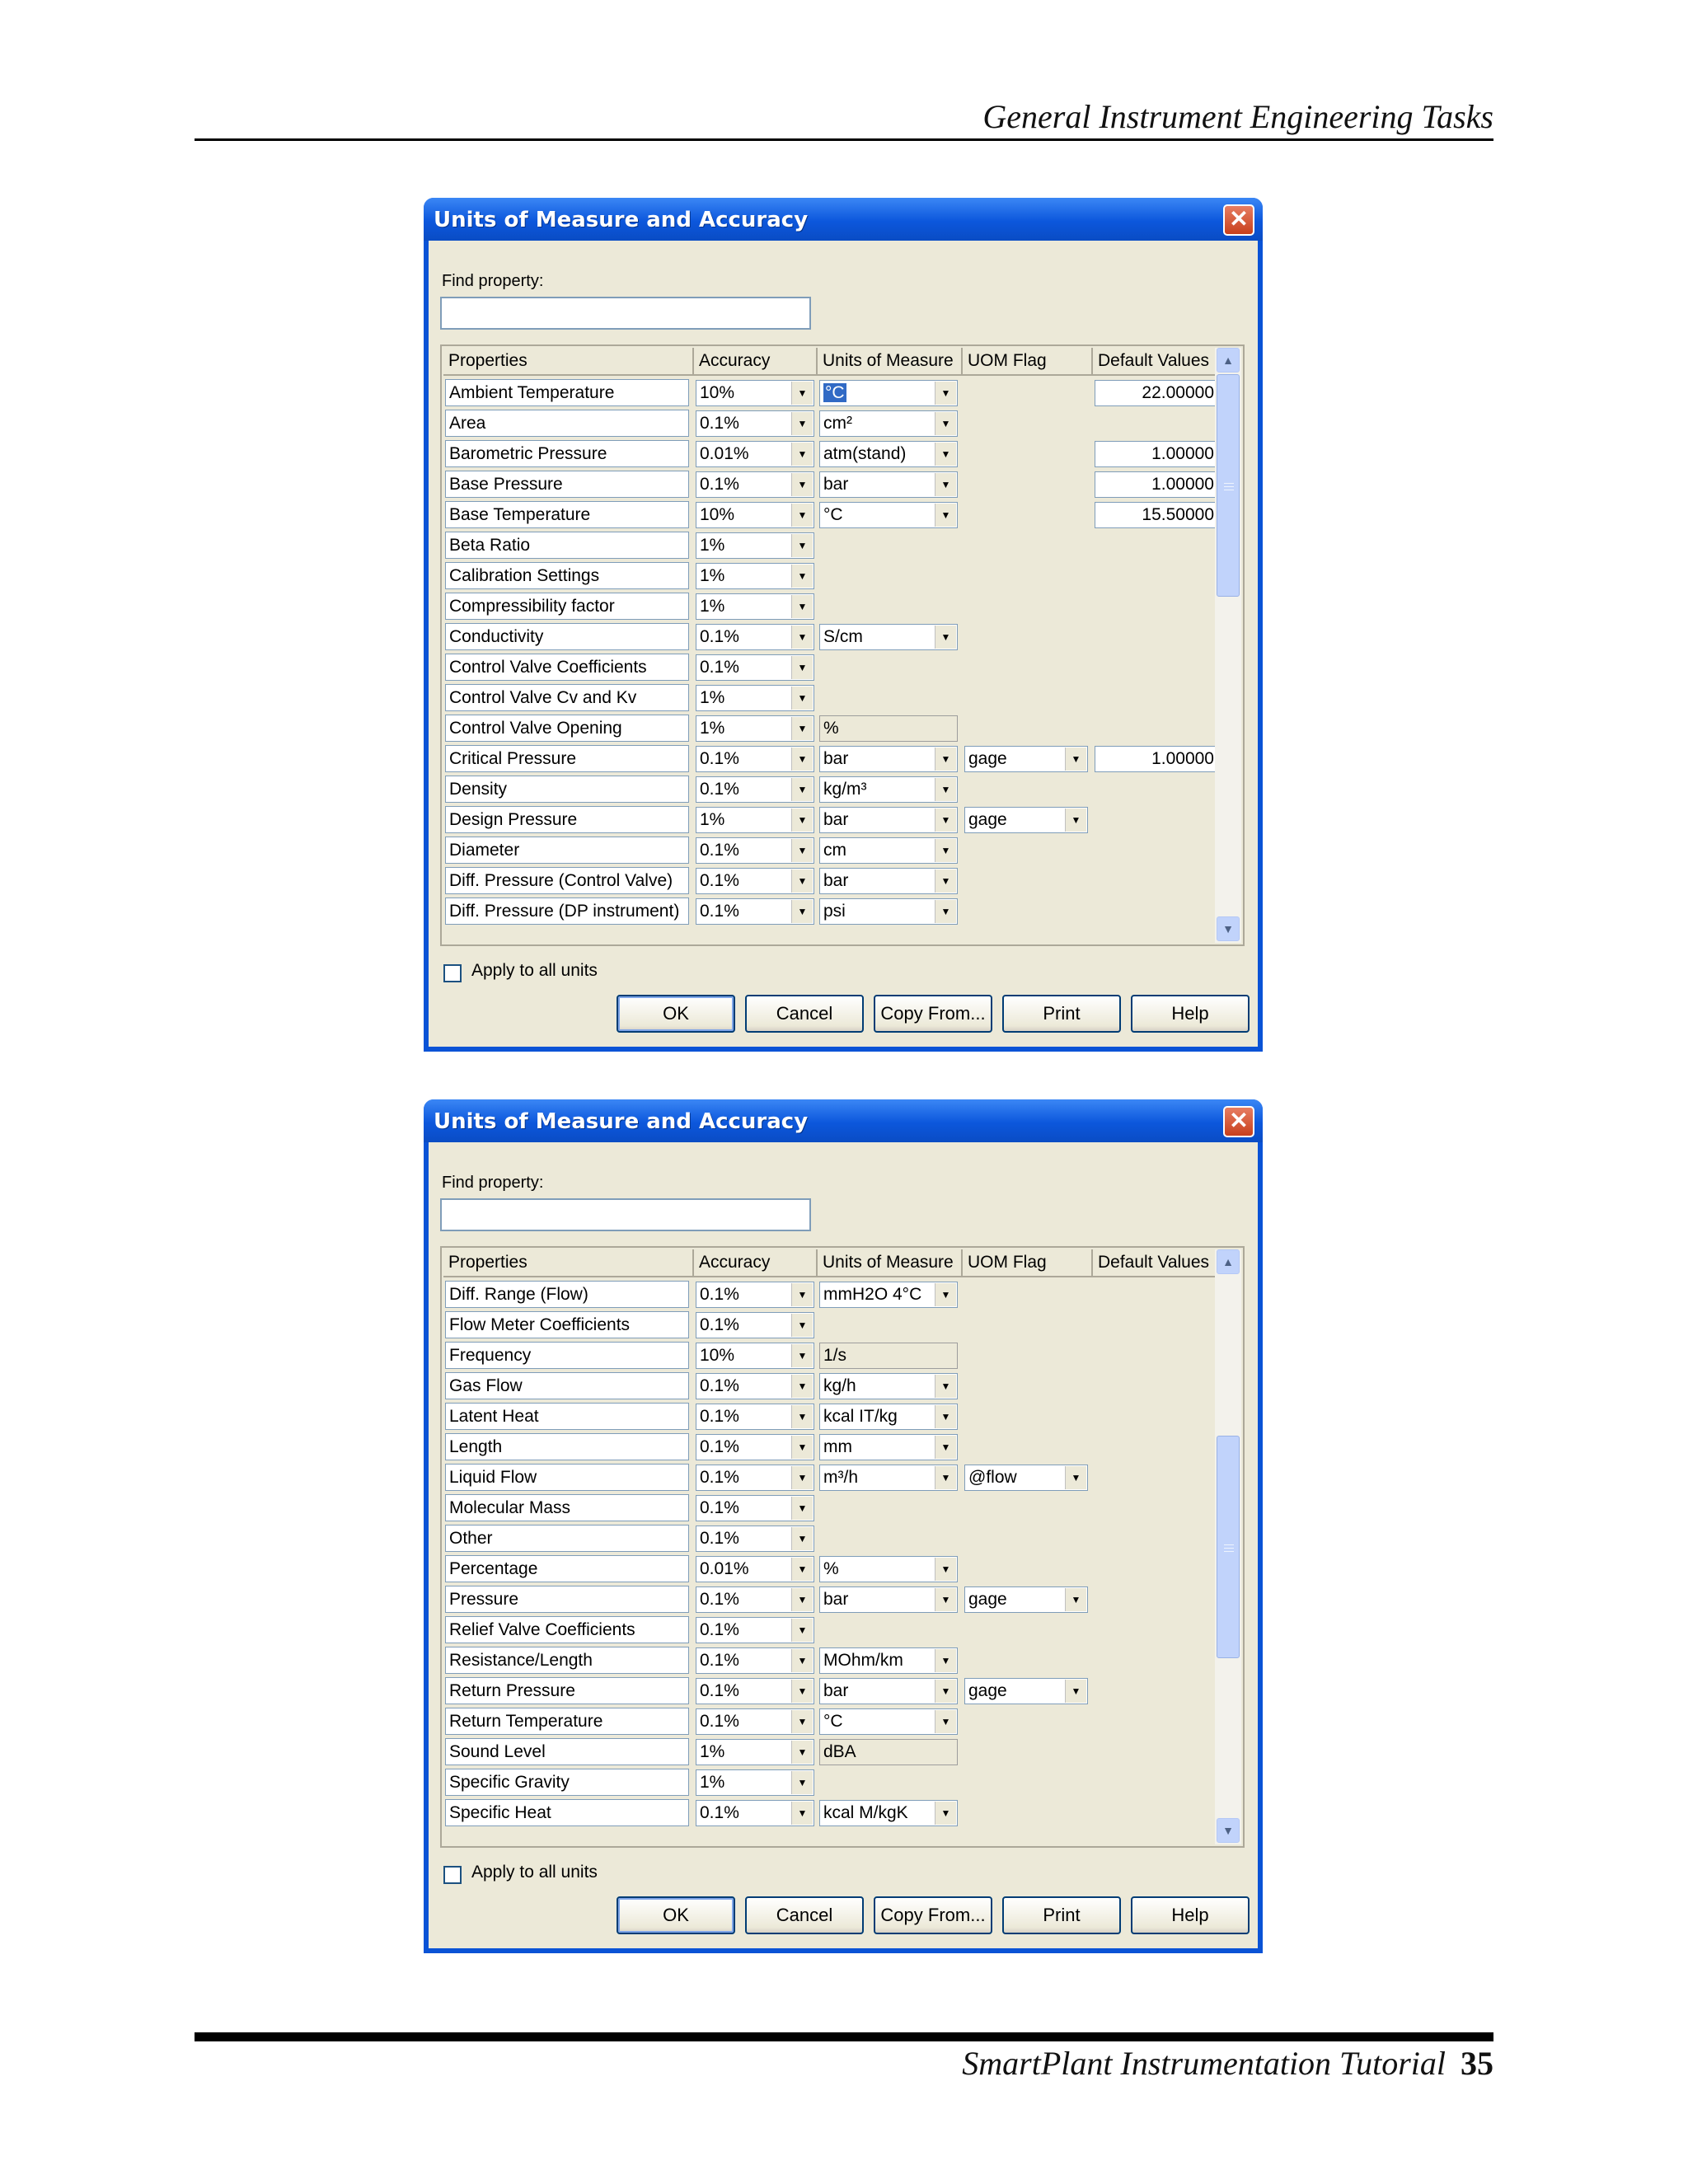 This screenshot has height=2184, width=1688. I want to click on property-name-cell: Sound Level, so click(567, 1751).